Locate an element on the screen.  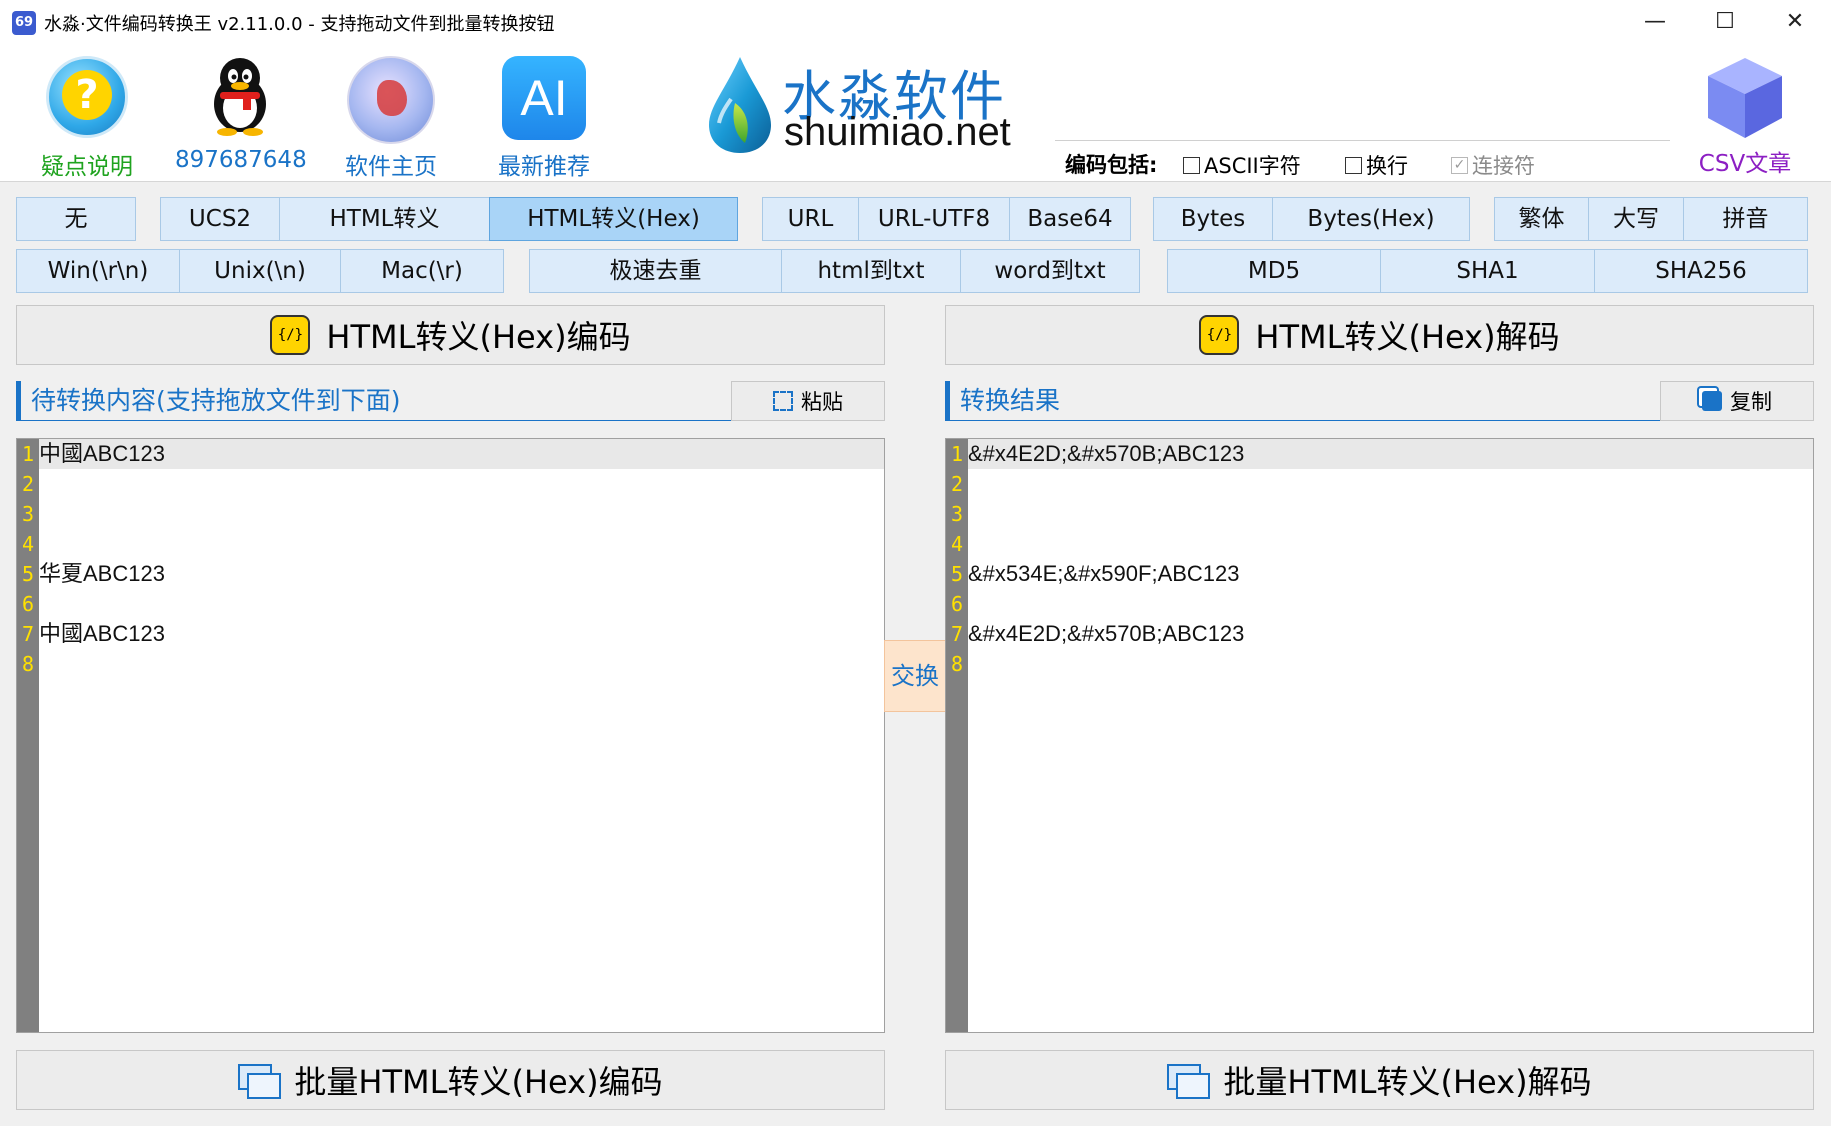
editor-line: 7 &#x4E2D;&#x570B;ABC123 is located at coordinates (1097, 633).